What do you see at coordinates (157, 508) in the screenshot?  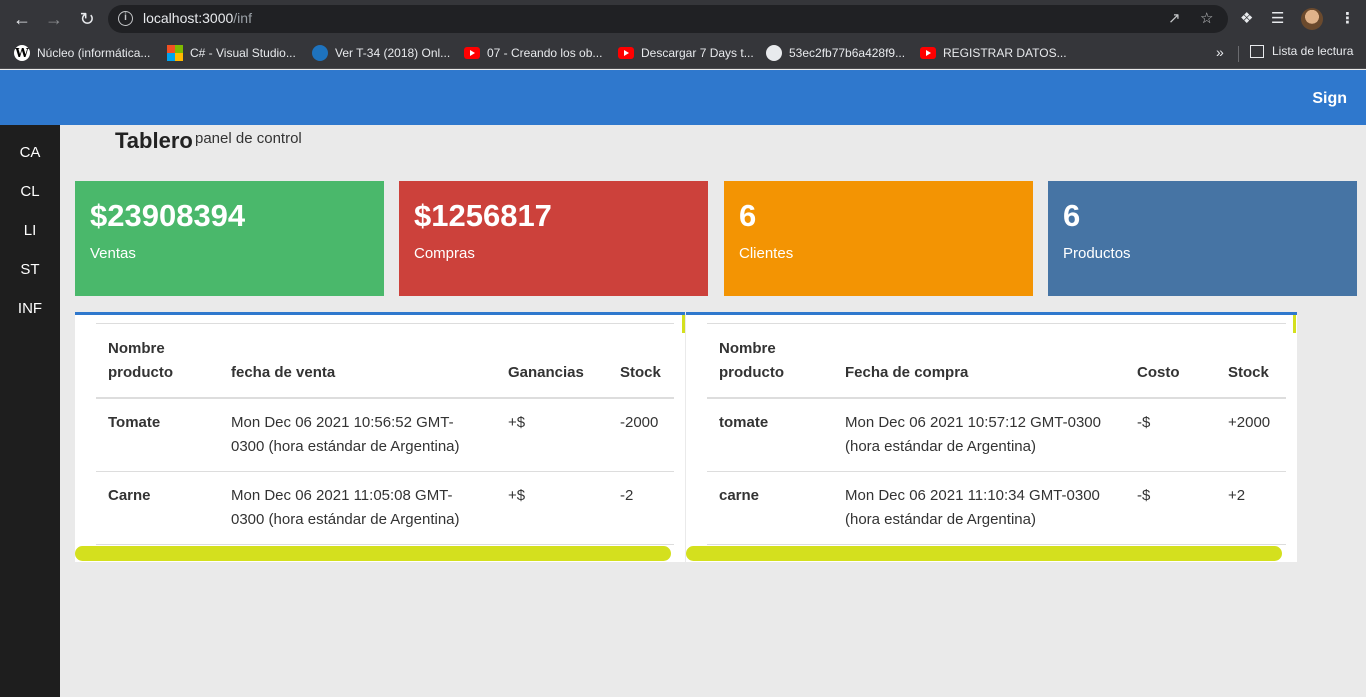 I see `table-cell: Carne` at bounding box center [157, 508].